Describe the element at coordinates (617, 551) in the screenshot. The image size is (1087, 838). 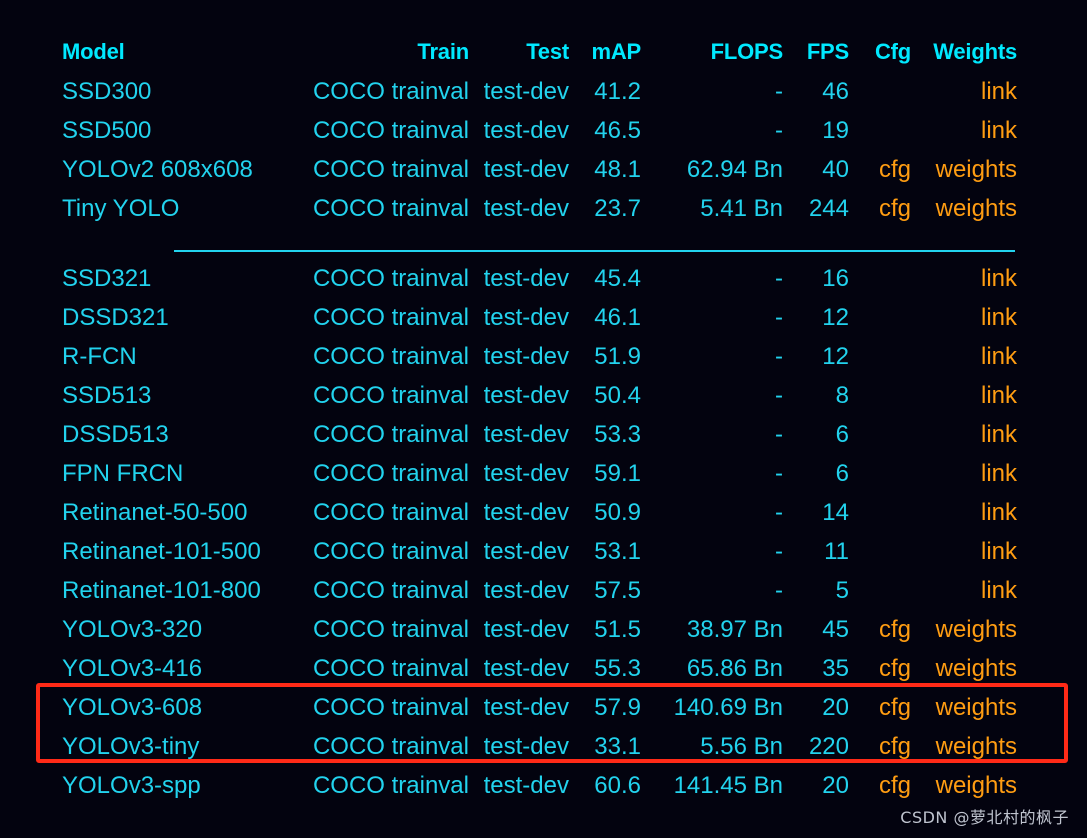
I see `cell-map: 53.1` at that location.